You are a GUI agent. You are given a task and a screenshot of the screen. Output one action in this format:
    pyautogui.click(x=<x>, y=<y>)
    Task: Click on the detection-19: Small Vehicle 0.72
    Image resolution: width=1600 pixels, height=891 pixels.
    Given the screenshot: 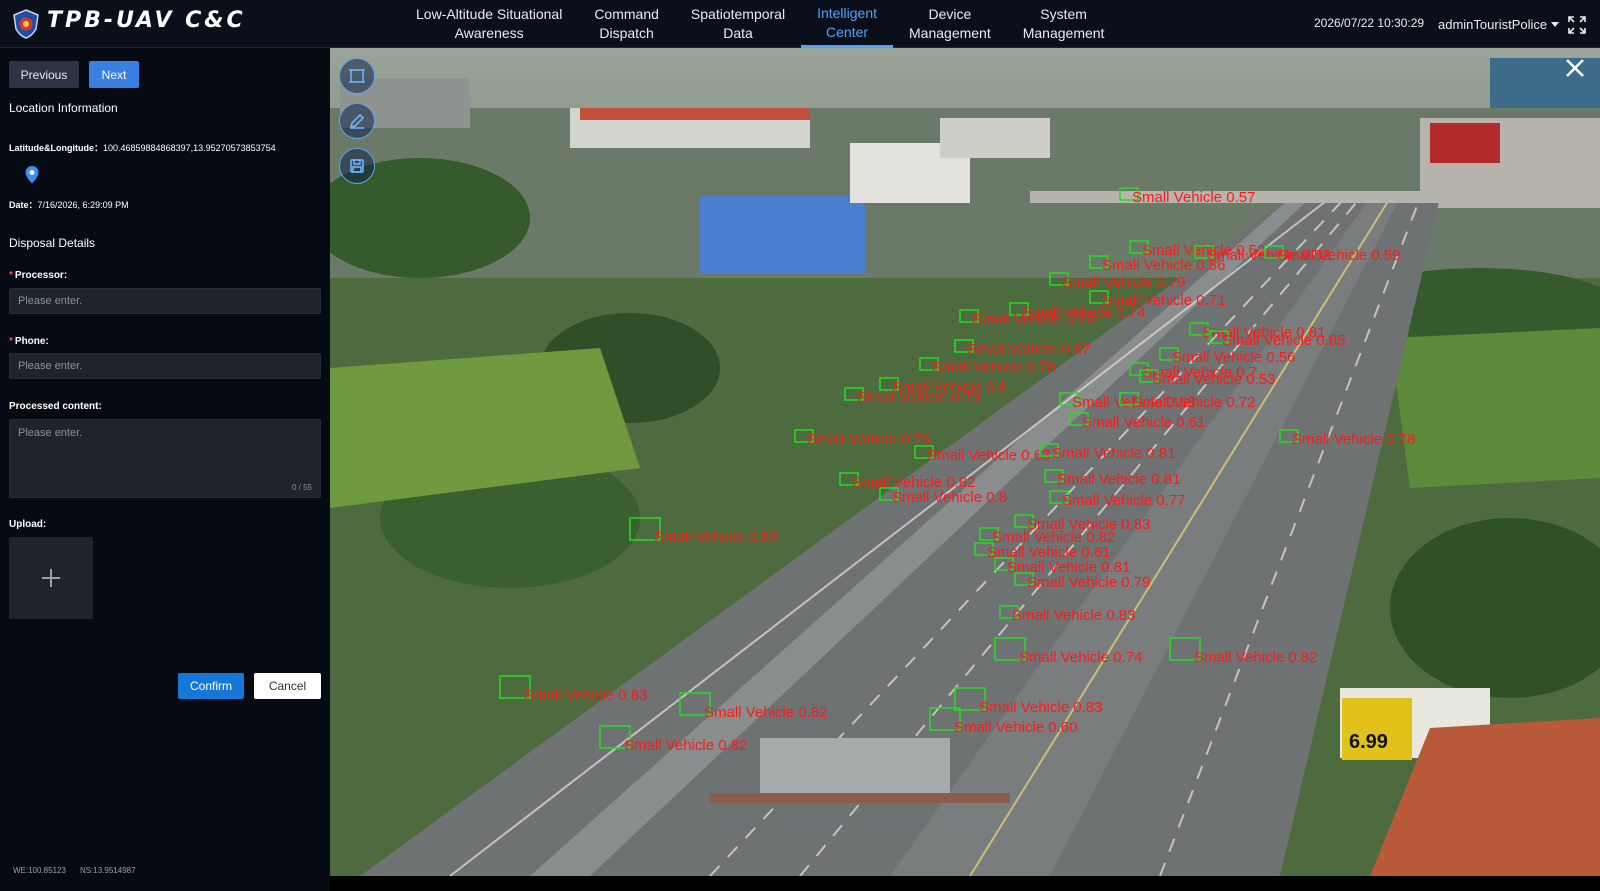 What is the action you would take?
    pyautogui.click(x=1187, y=401)
    